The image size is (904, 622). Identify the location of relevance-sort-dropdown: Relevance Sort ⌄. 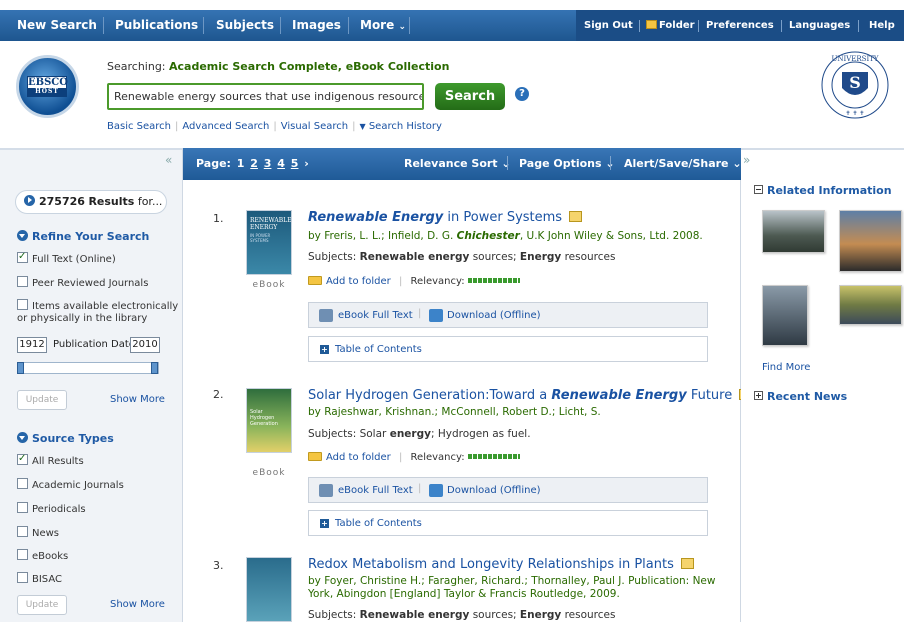
(457, 163).